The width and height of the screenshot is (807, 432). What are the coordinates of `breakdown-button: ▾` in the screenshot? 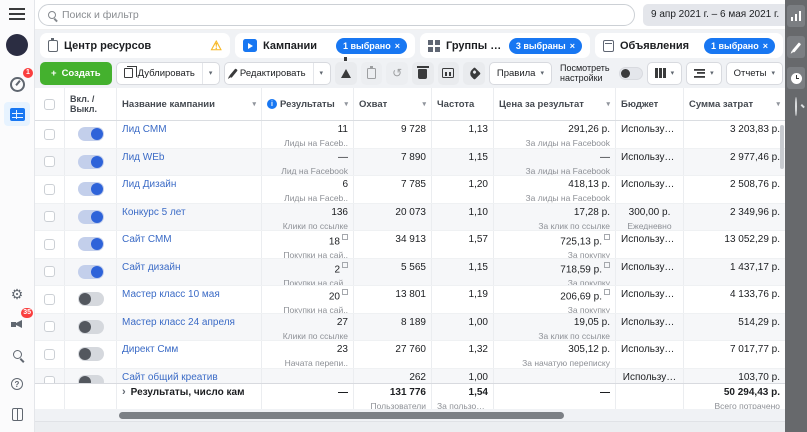 It's located at (704, 73).